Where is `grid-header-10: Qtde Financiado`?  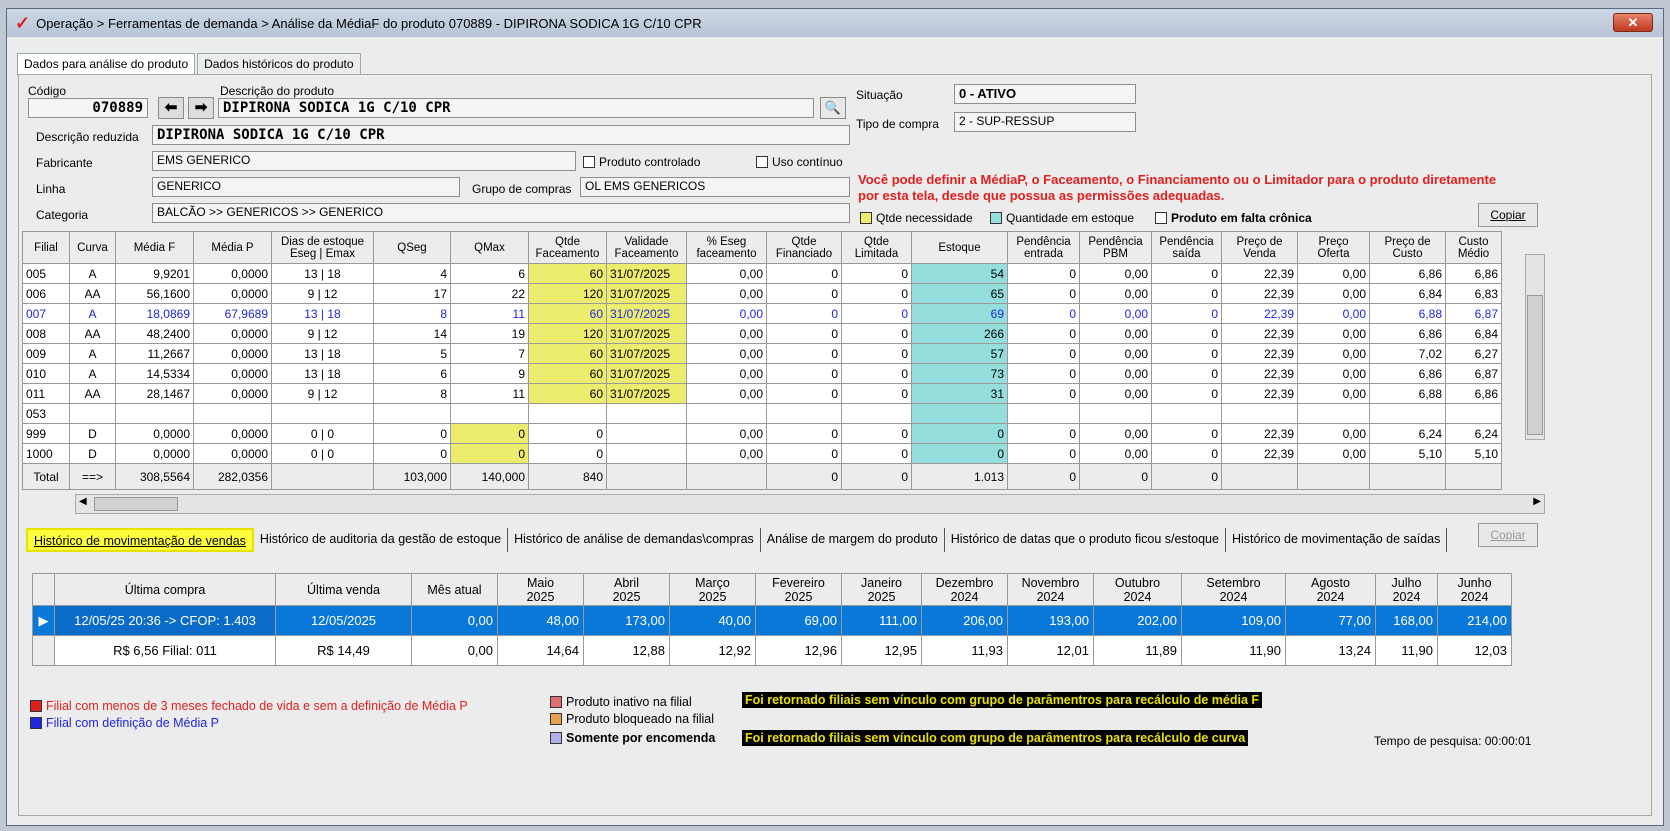
grid-header-10: Qtde Financiado is located at coordinates (804, 247).